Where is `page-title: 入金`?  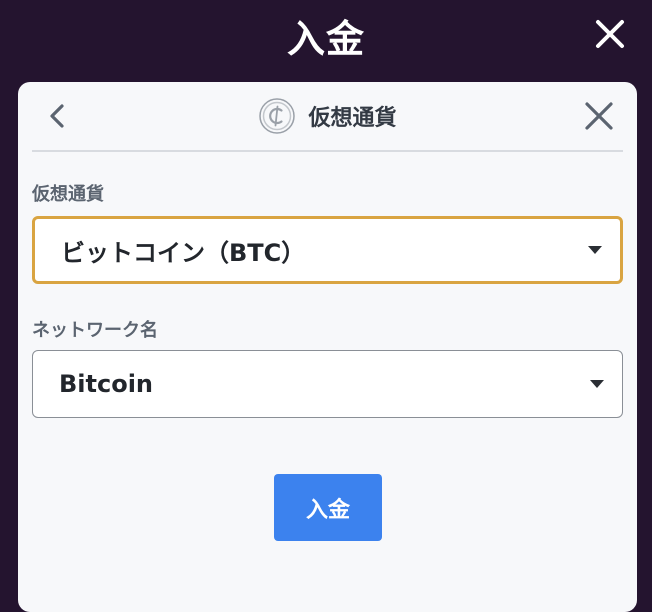
page-title: 入金 is located at coordinates (325, 39).